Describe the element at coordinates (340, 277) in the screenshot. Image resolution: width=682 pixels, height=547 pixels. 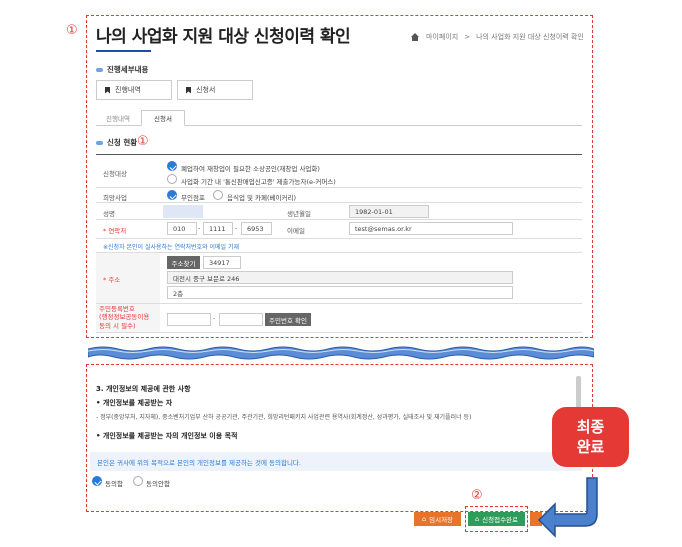
I see `address-line1-field: 대전시 중구 보문로 246` at that location.